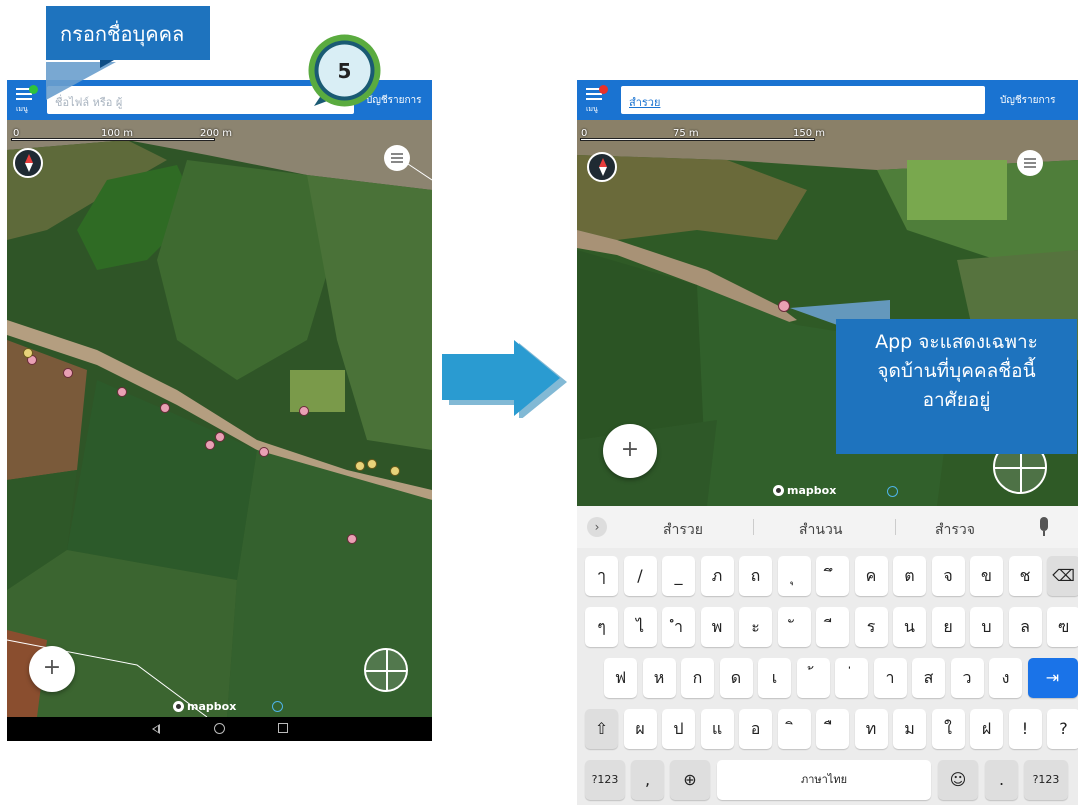 This screenshot has width=1078, height=805. What do you see at coordinates (948, 627) in the screenshot?
I see `key: ย` at bounding box center [948, 627].